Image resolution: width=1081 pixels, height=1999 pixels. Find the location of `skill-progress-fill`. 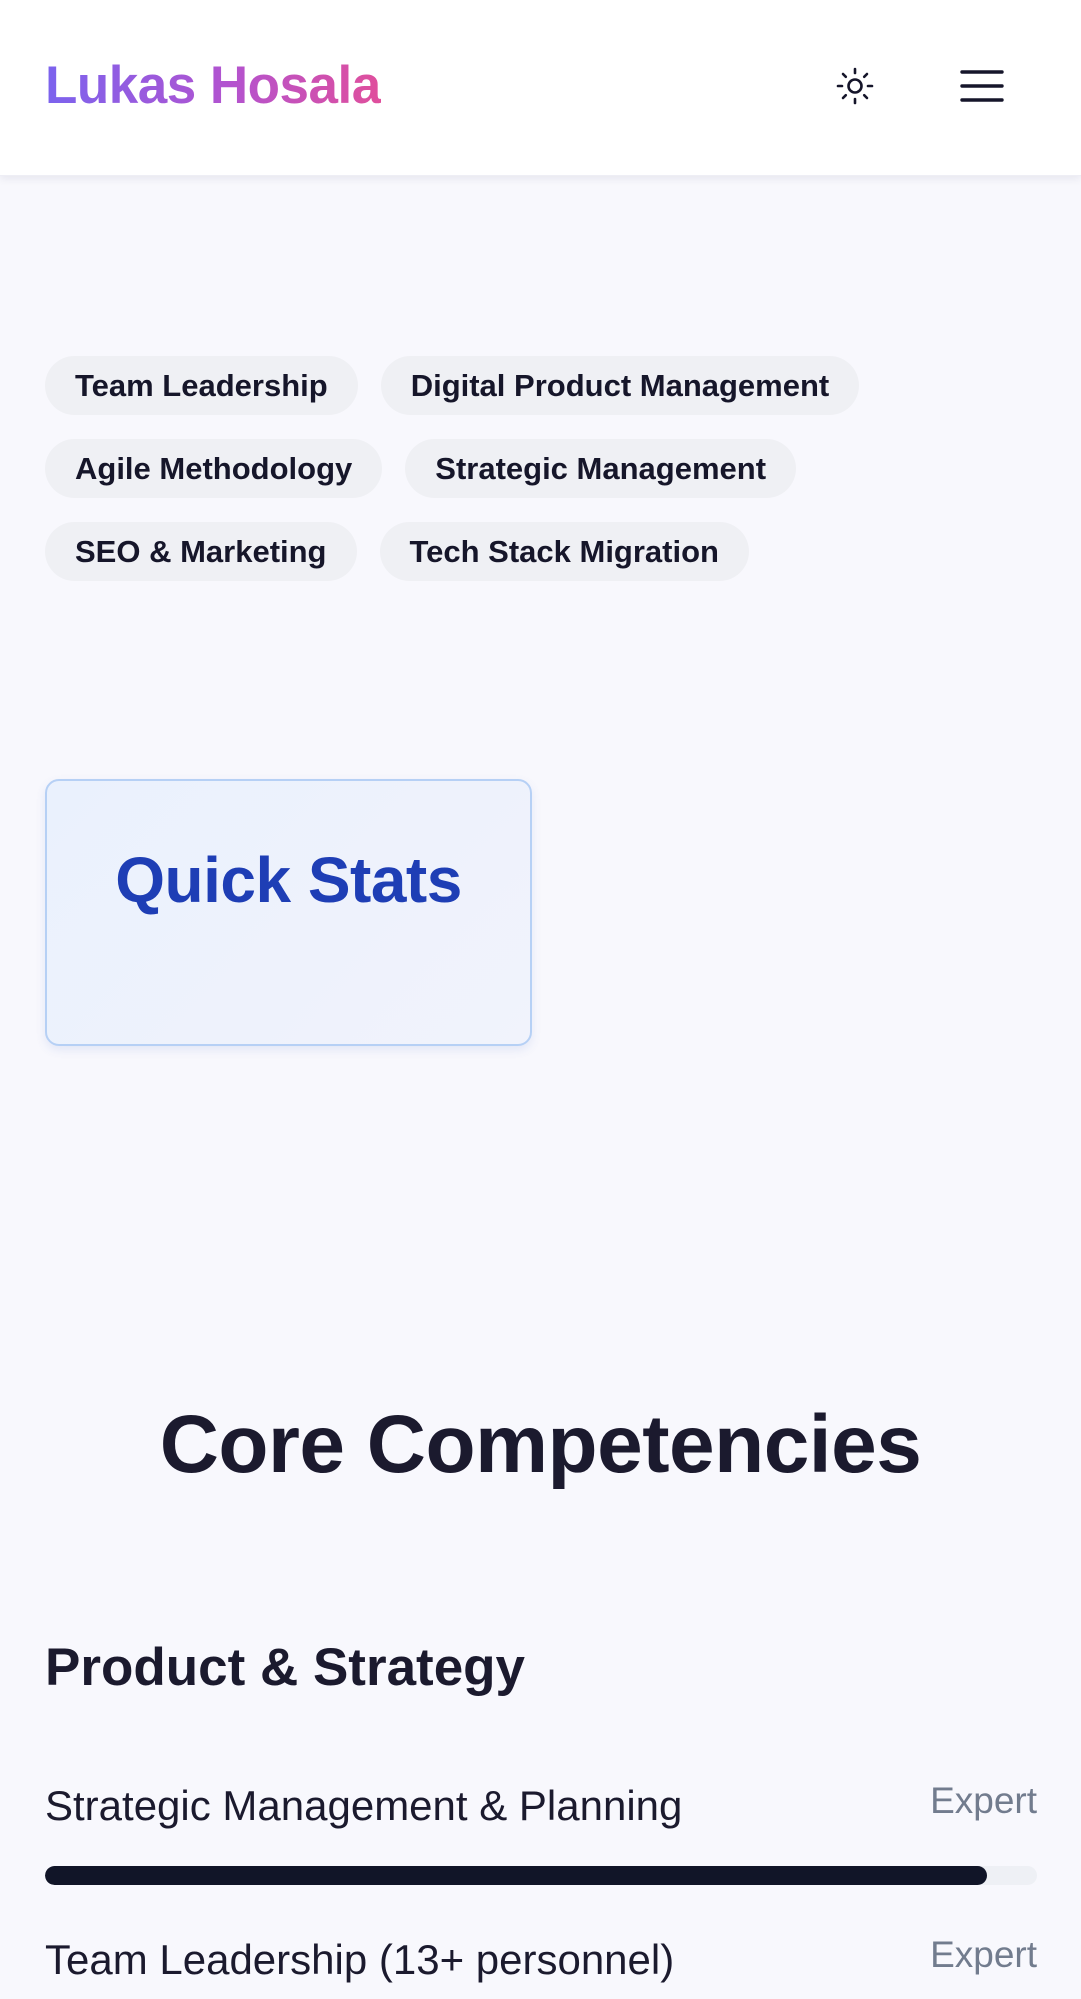

skill-progress-fill is located at coordinates (516, 1875).